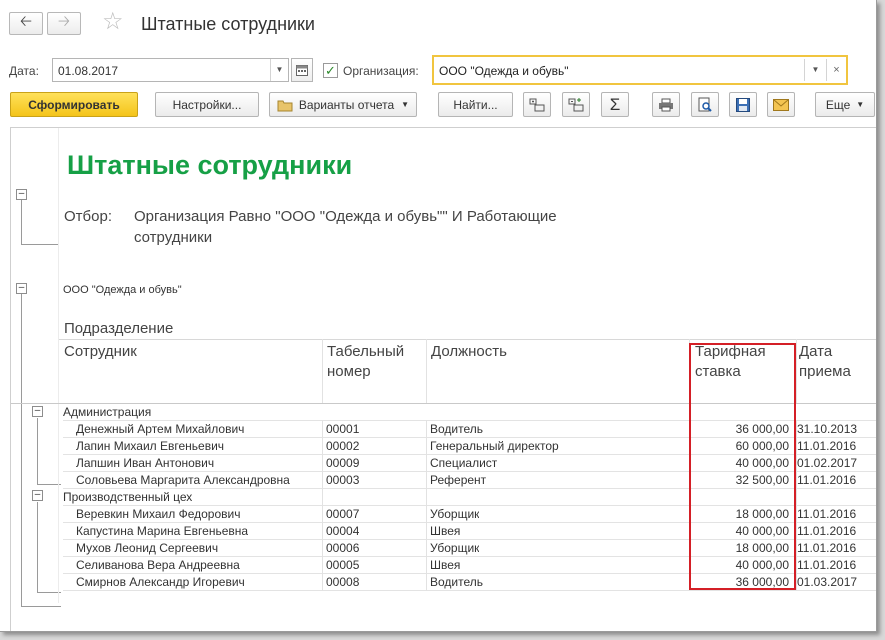  Describe the element at coordinates (343, 429) in the screenshot. I see `tab-number: 00001` at that location.